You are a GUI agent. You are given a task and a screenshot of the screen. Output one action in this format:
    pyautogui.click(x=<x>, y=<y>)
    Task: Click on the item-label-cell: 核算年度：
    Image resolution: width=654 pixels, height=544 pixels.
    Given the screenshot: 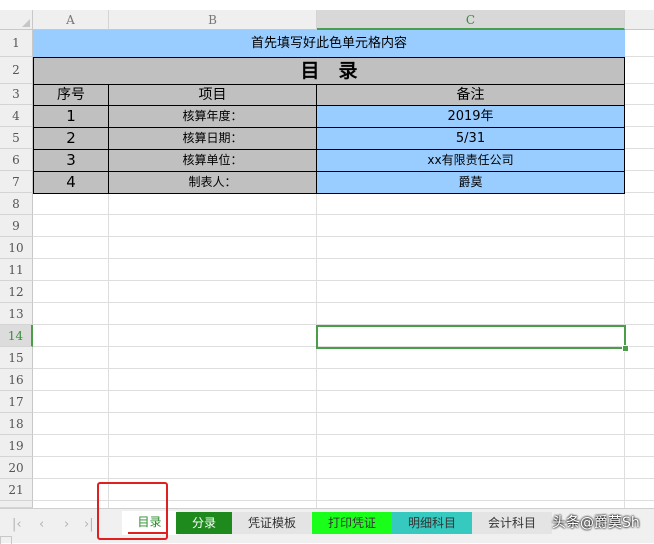 What is the action you would take?
    pyautogui.click(x=212, y=116)
    